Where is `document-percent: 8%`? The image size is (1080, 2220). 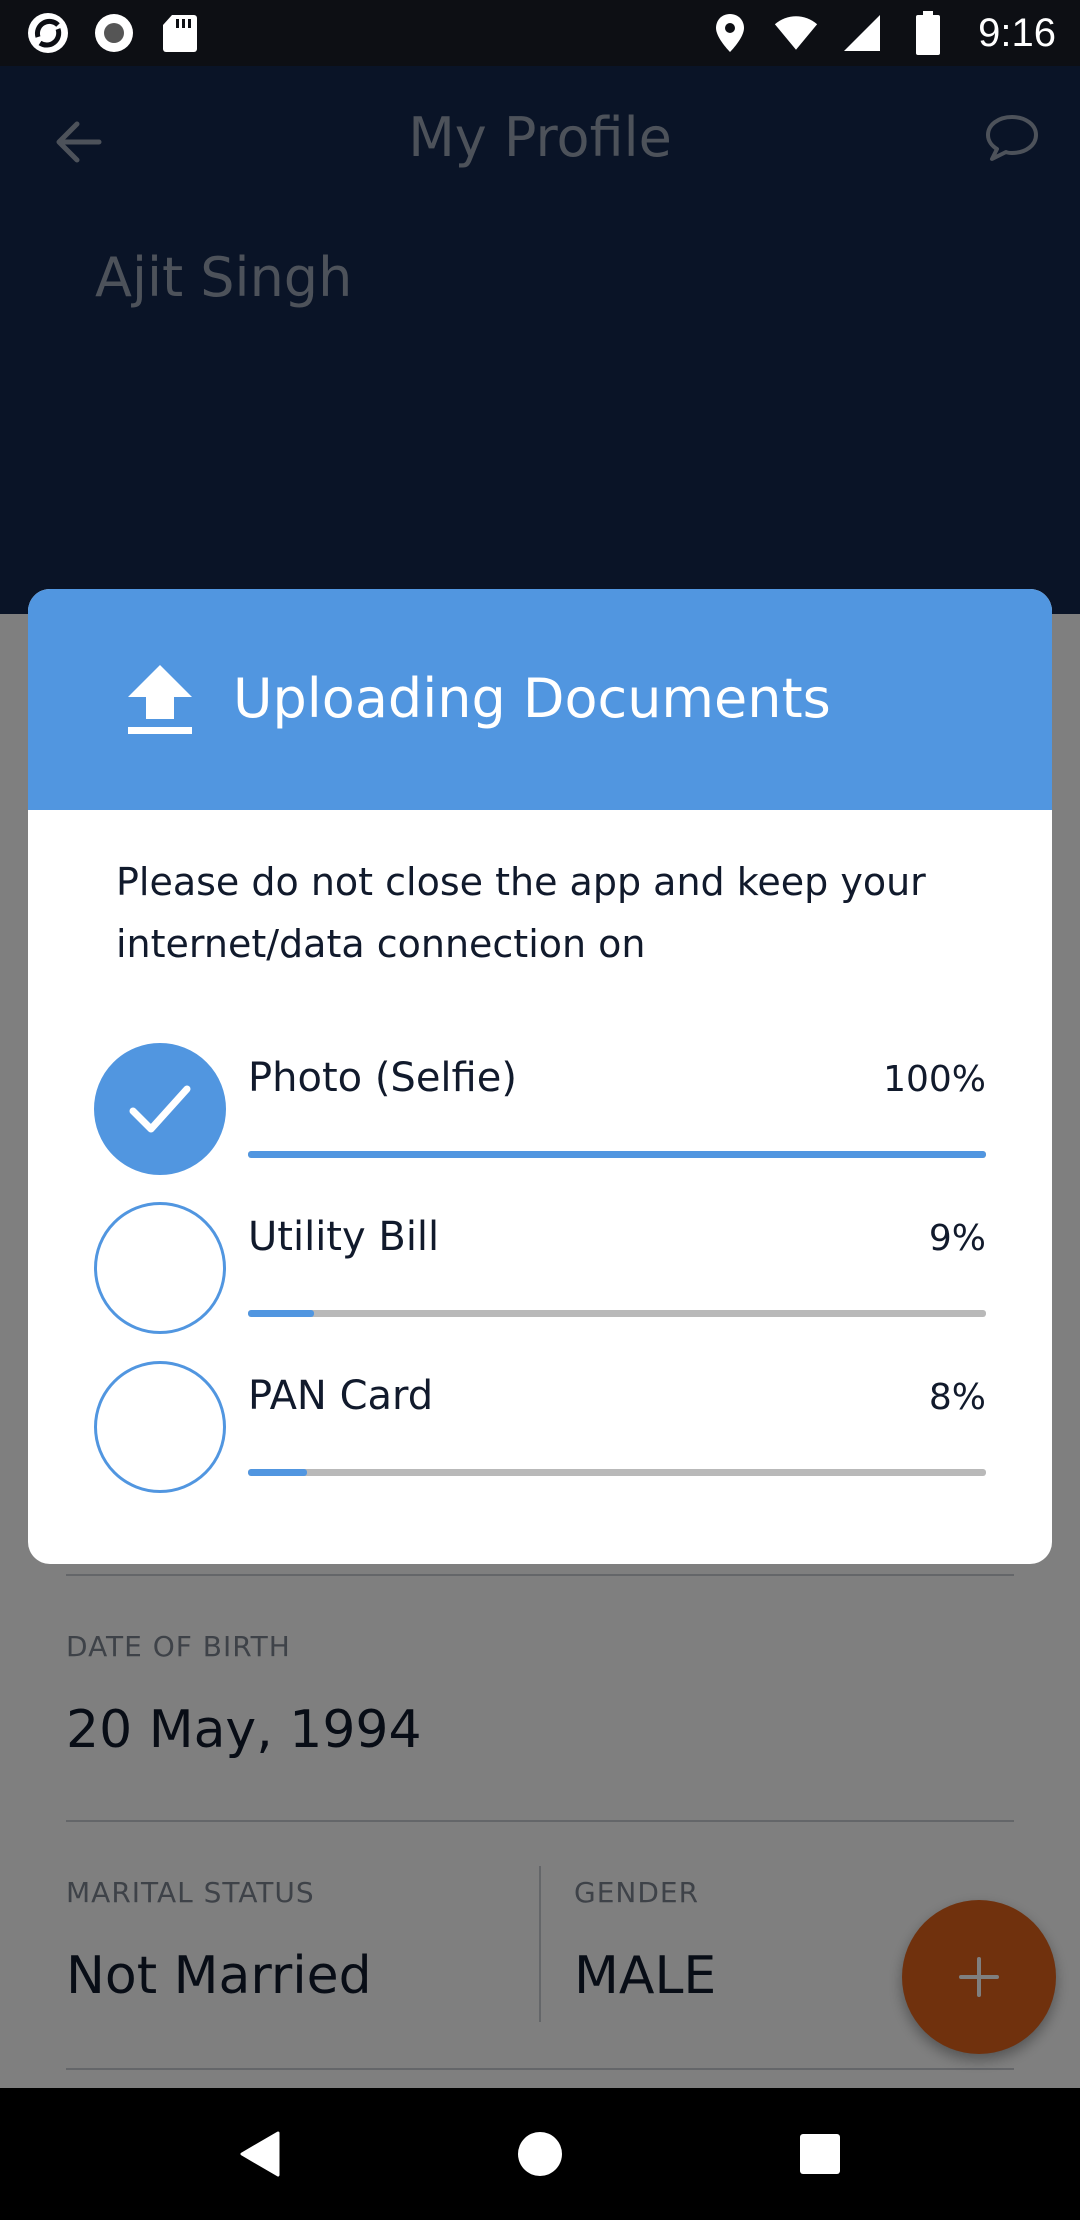
document-percent: 8% is located at coordinates (957, 1397).